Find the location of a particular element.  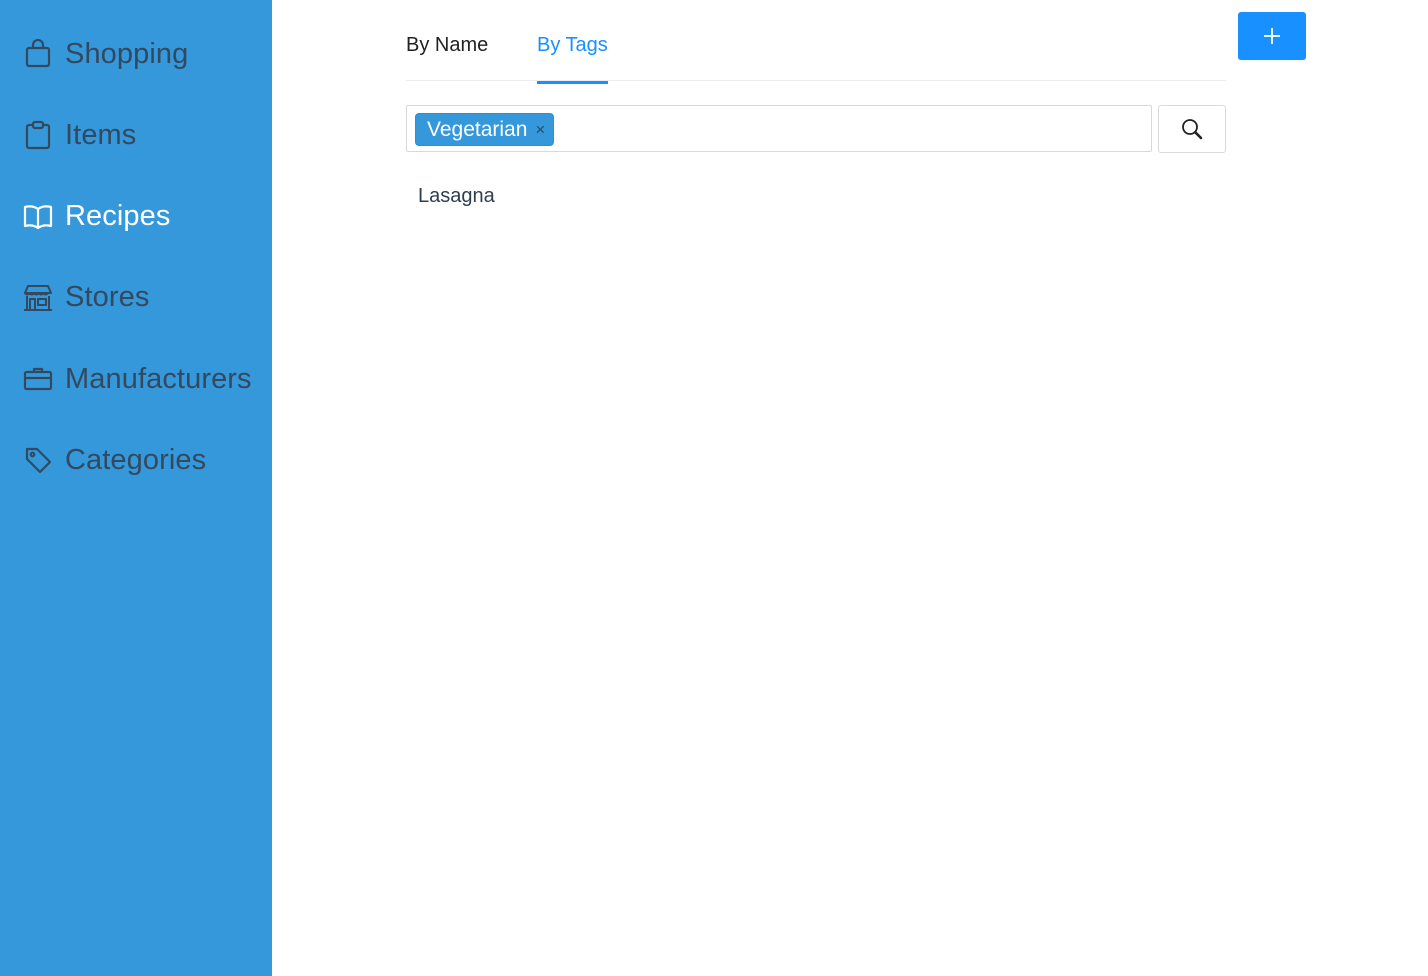

tab-bar: By Name By Tags is located at coordinates (816, 42).